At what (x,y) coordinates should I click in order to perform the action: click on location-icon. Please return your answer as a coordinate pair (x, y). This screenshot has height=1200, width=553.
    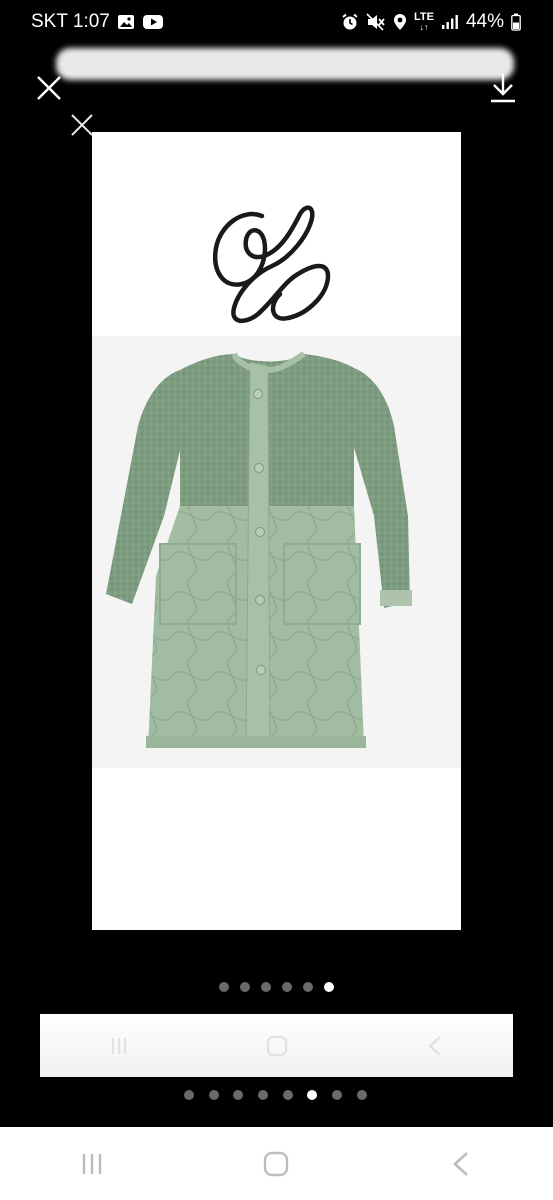
    Looking at the image, I should click on (400, 22).